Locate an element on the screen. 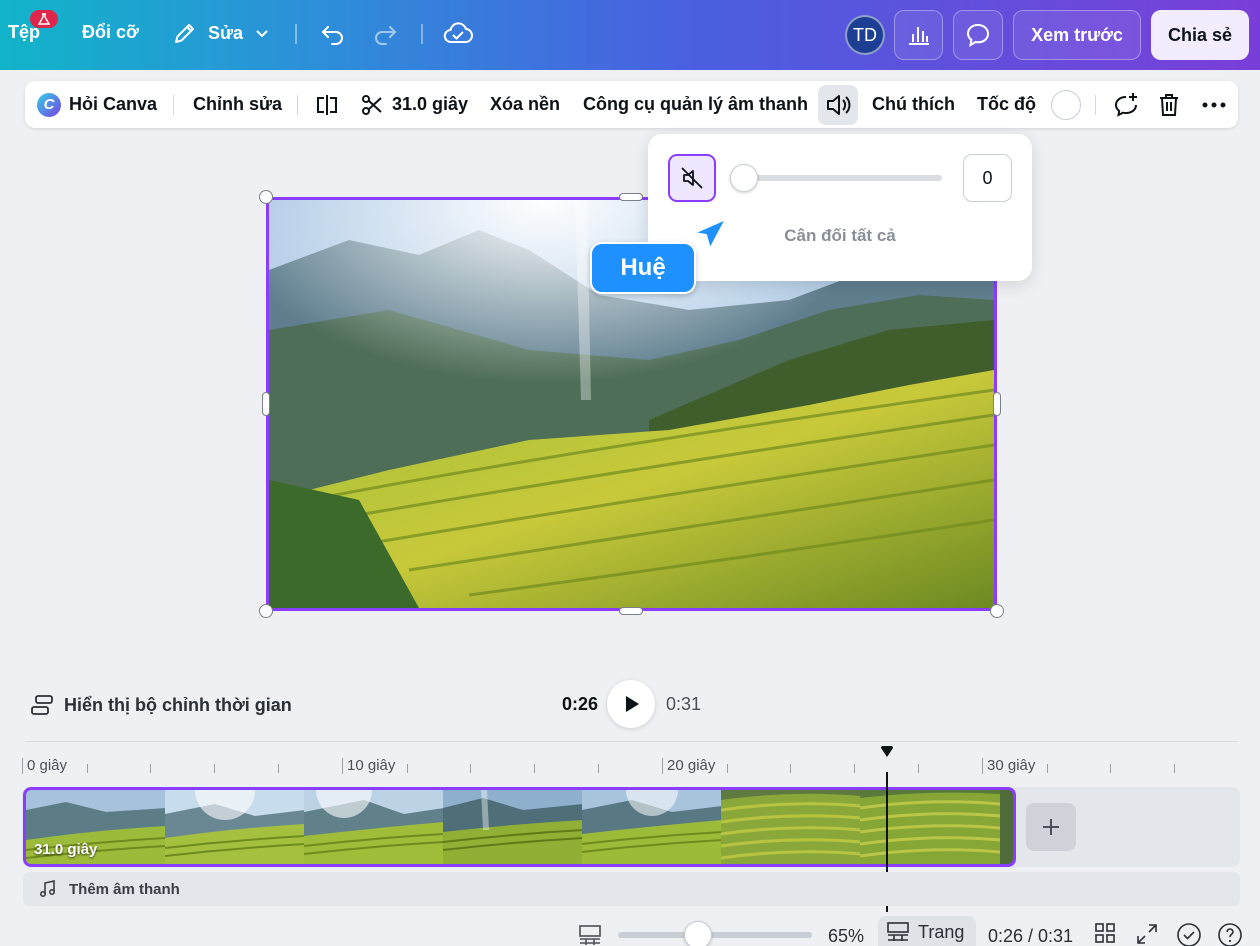 The image size is (1260, 946). ask-canva-button: C Hỏi Canva is located at coordinates (97, 104).